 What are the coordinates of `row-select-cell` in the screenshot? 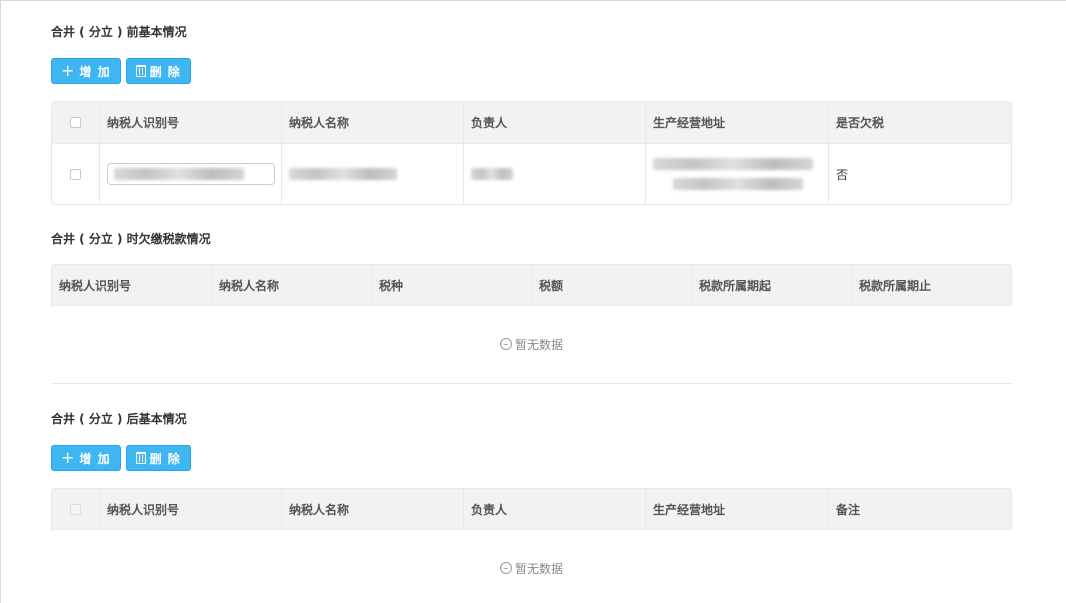 It's located at (76, 174).